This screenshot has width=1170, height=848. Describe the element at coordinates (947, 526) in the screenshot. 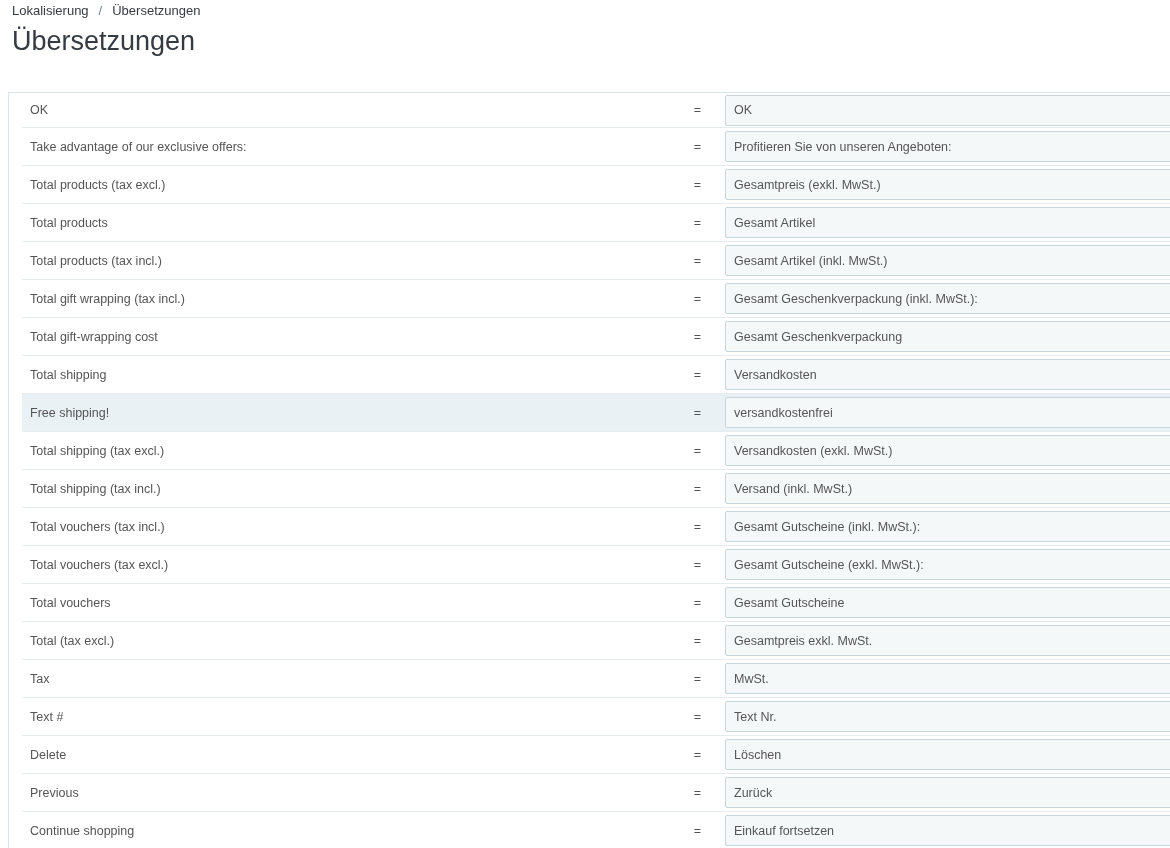

I see `translation-field: Gesamt Gutscheine (inkl. MwSt.):` at that location.